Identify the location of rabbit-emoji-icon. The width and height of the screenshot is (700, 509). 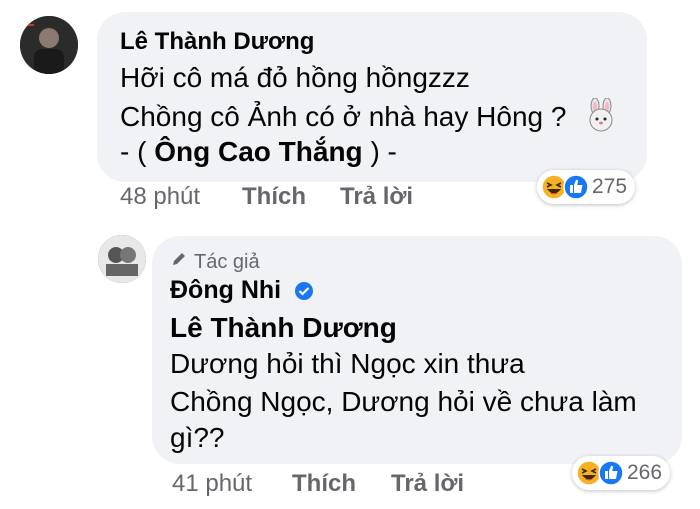
(601, 118).